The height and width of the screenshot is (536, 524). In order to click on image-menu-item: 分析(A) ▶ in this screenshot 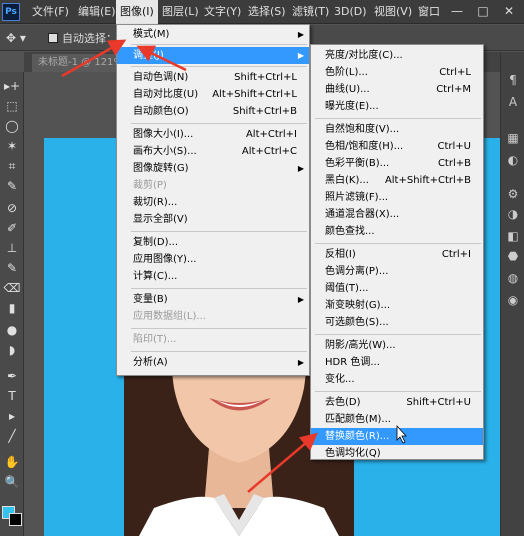, I will do `click(213, 362)`.